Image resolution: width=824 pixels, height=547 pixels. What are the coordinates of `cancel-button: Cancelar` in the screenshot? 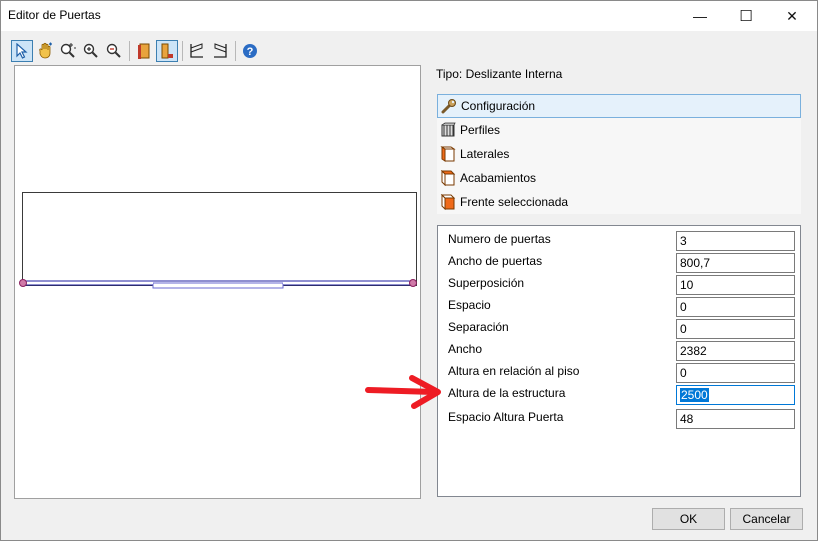 It's located at (766, 519).